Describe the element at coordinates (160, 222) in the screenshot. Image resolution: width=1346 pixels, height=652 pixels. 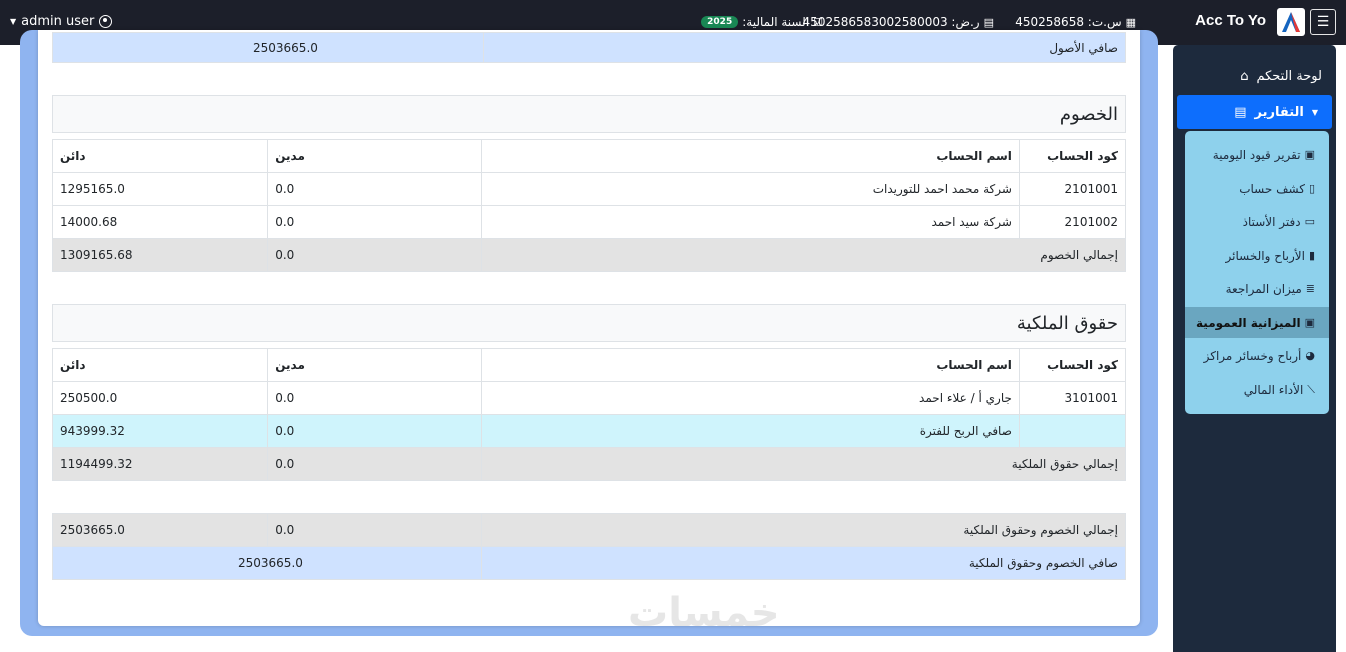
I see `cell-credit: 14000.68` at that location.